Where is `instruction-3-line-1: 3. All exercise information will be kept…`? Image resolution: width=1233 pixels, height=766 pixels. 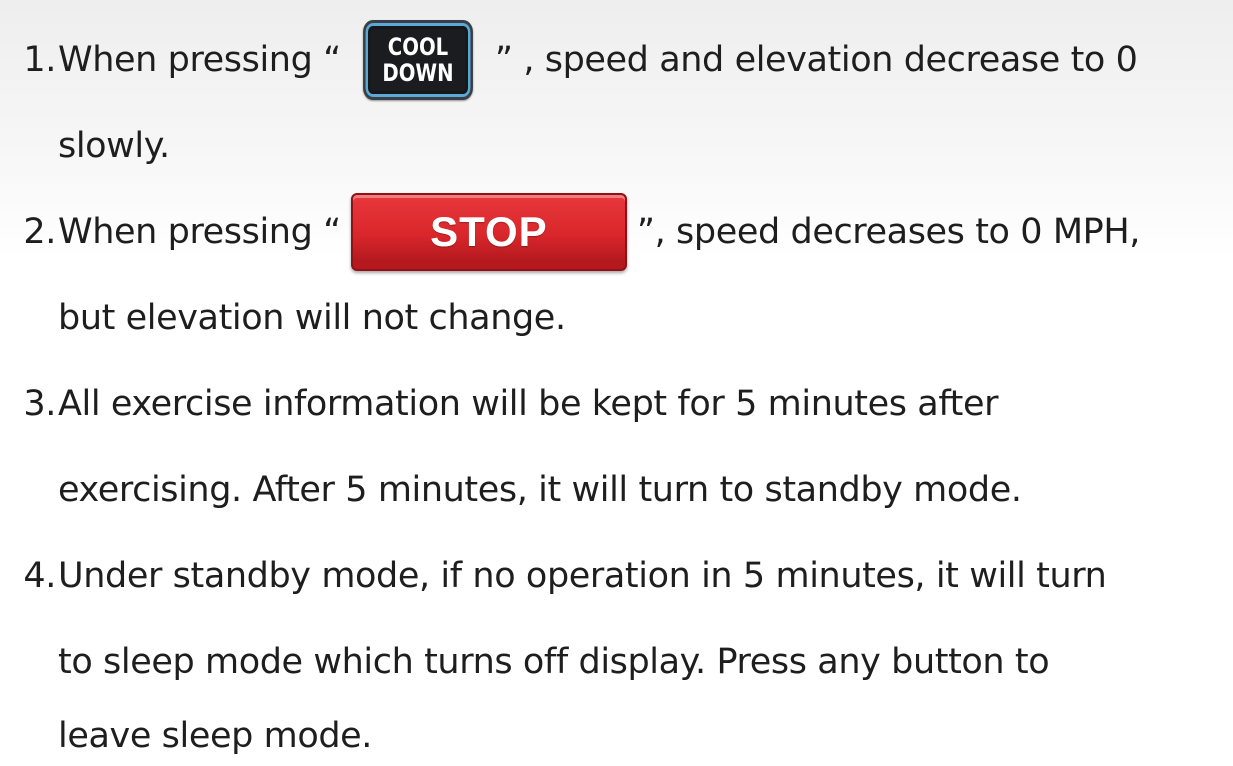 instruction-3-line-1: 3. All exercise information will be kept… is located at coordinates (616, 404).